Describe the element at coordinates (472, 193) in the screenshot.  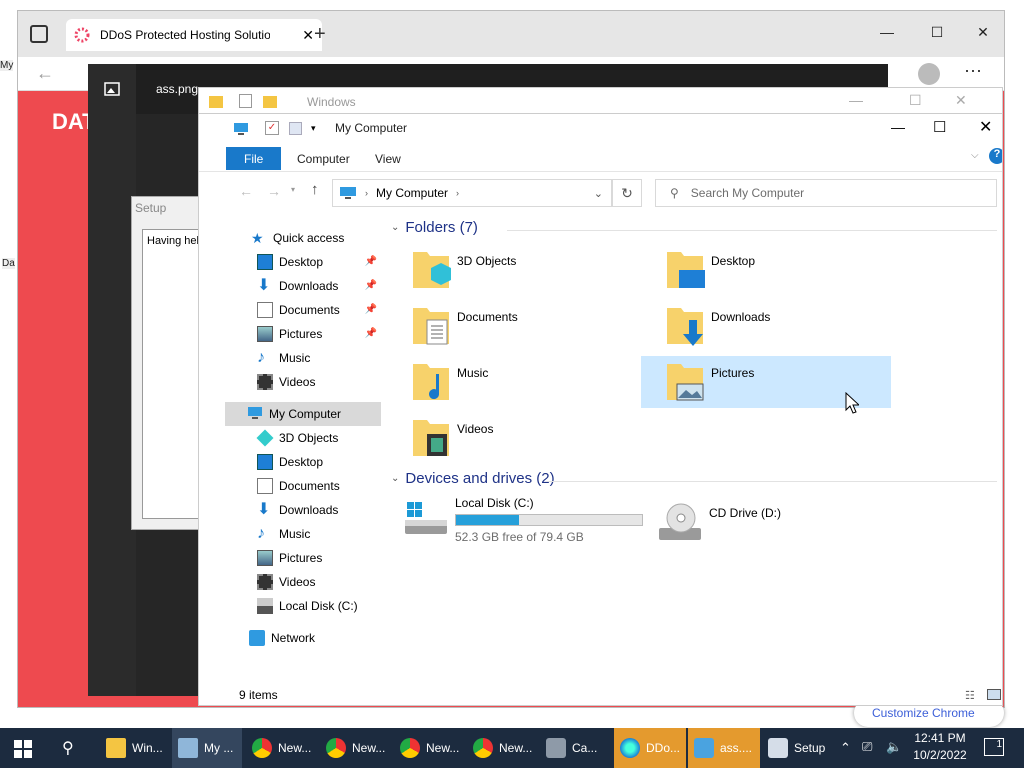
I see `address-box: › My Computer › ⌄` at that location.